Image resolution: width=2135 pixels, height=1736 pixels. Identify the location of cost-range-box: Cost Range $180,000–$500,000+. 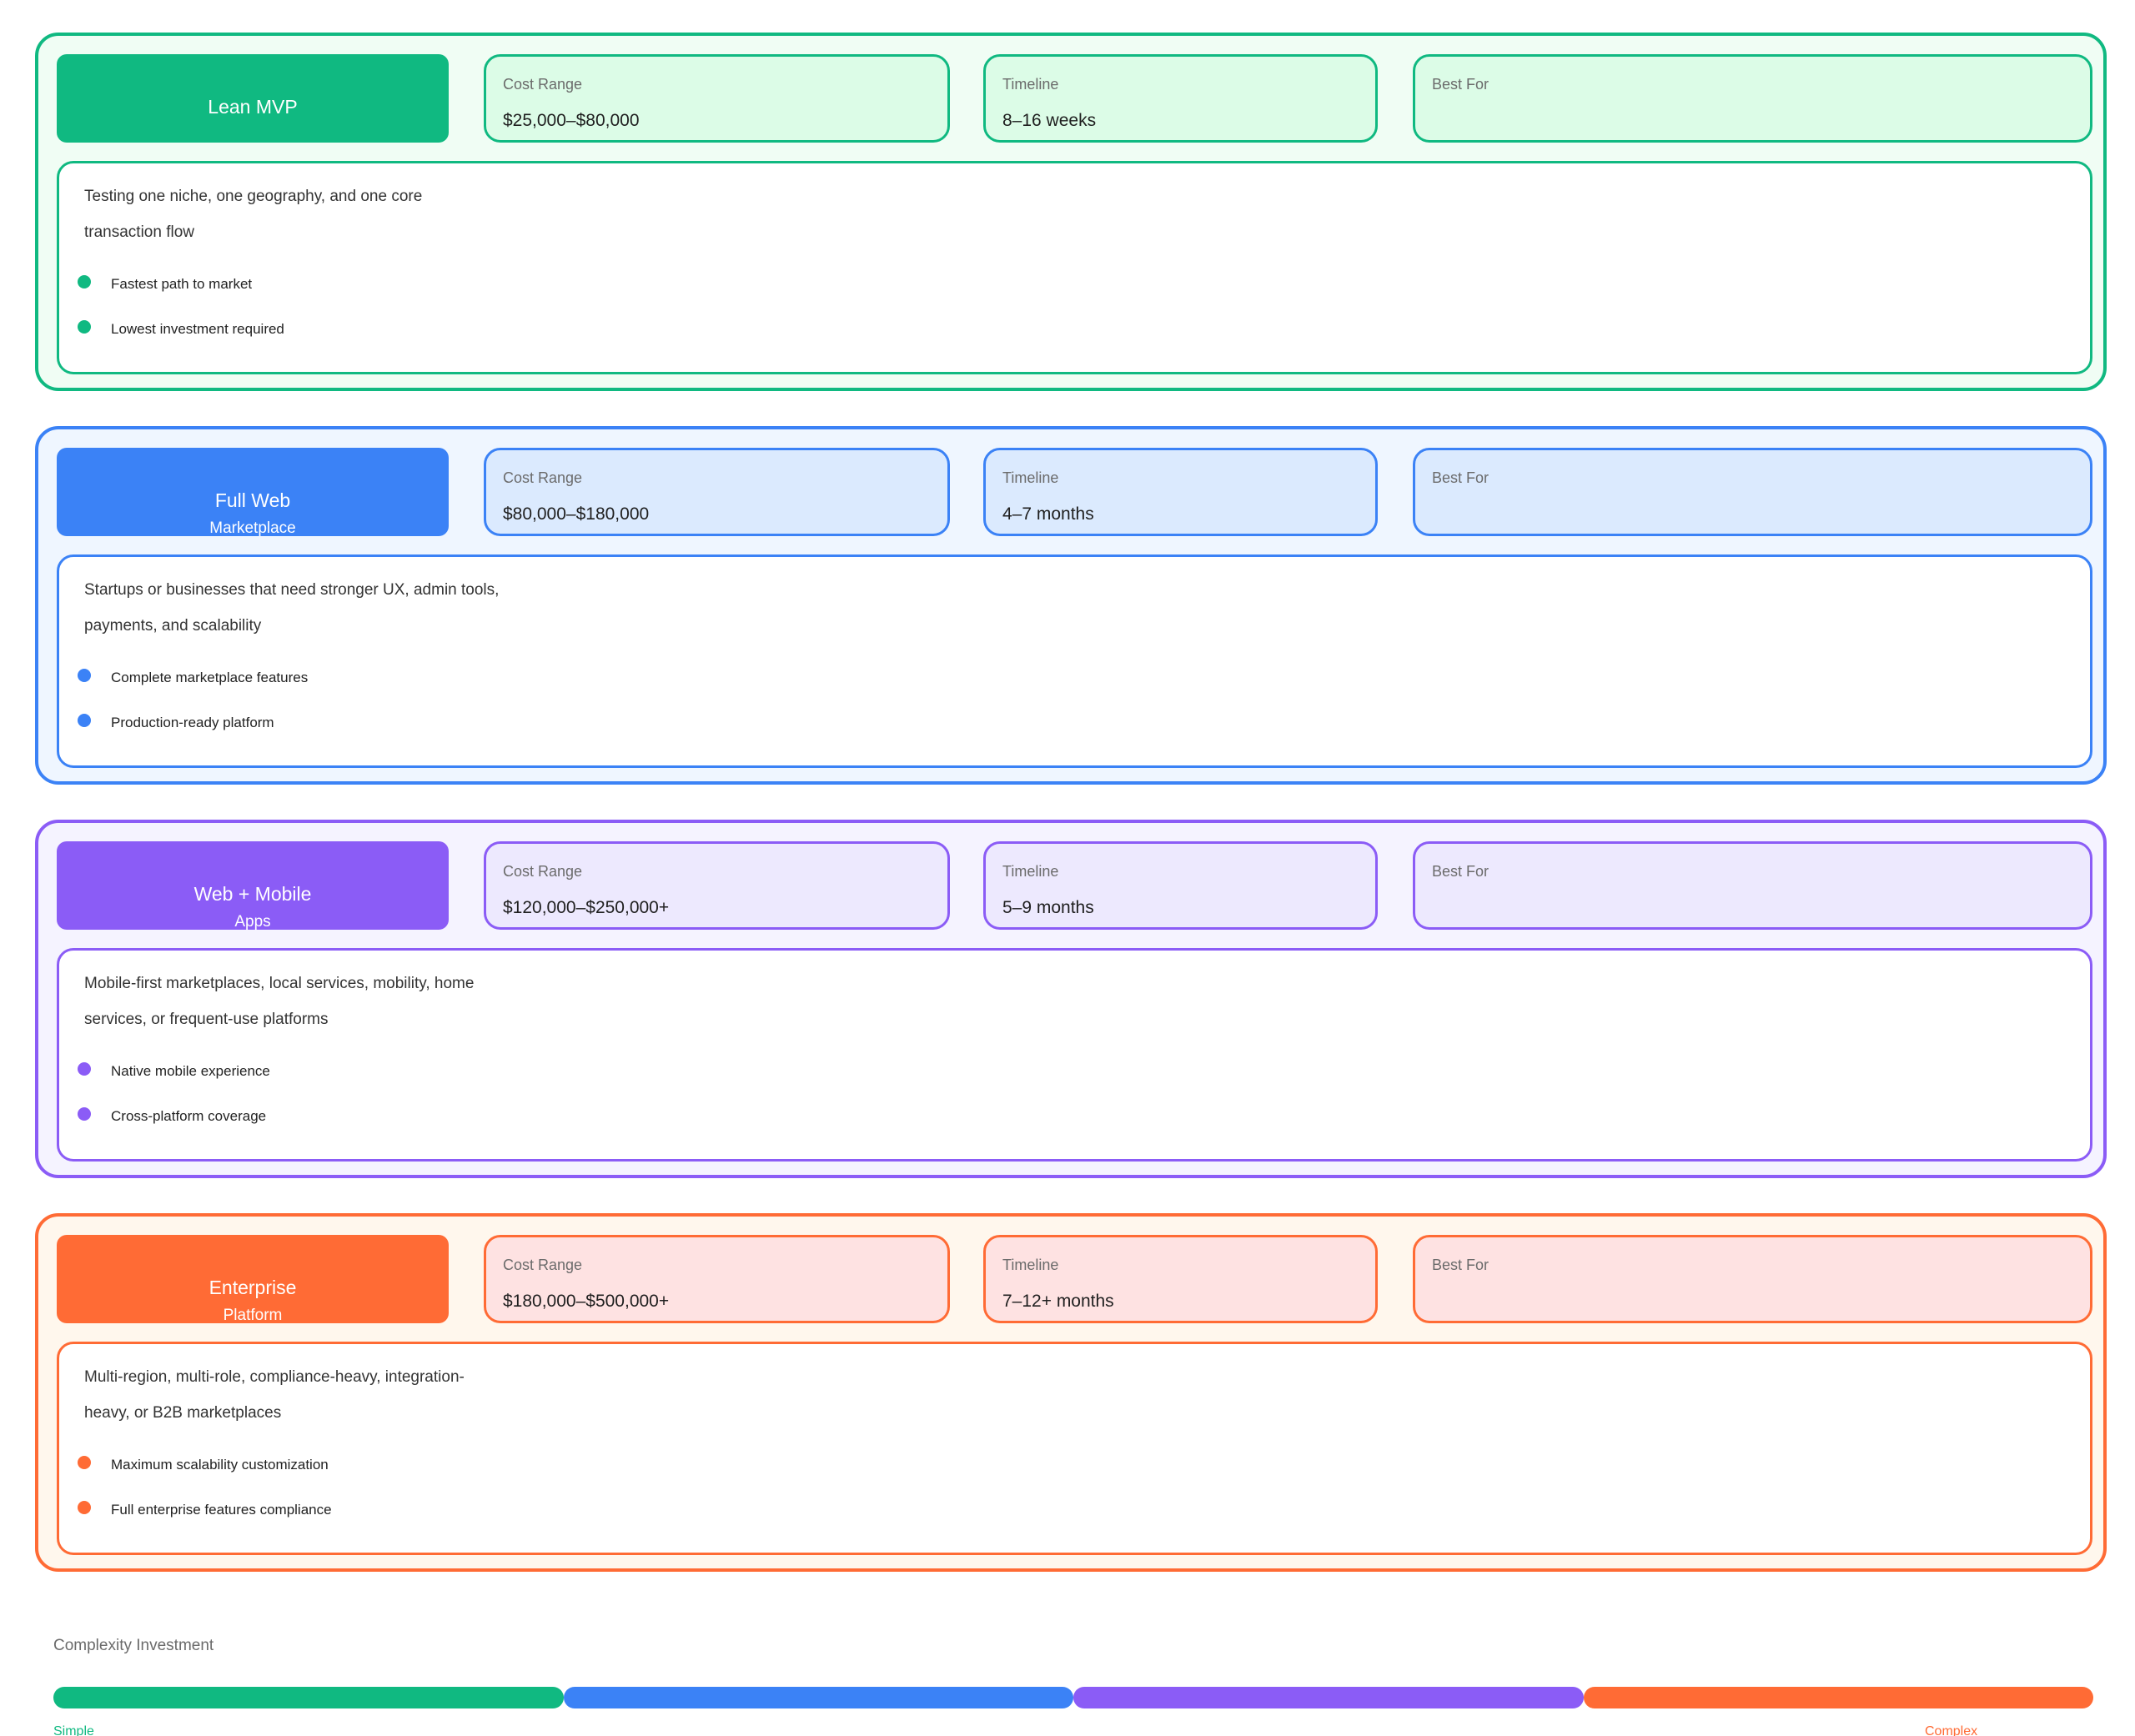
(717, 1279).